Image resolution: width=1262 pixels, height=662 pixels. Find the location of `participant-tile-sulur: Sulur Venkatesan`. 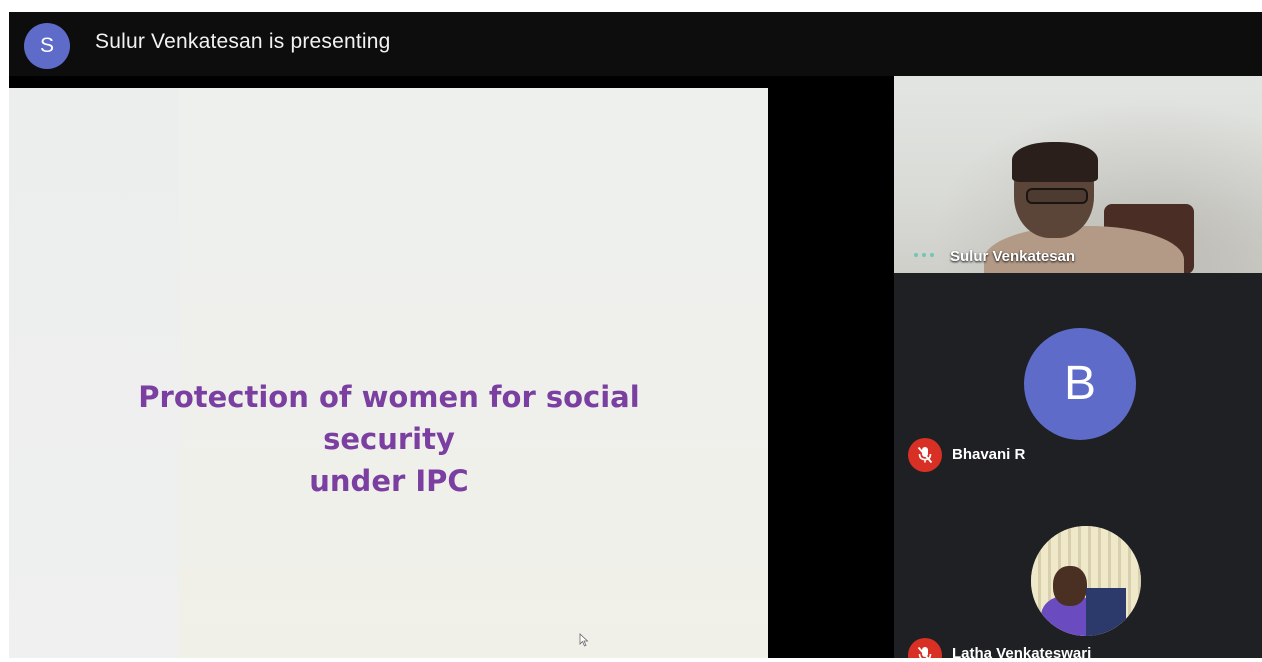

participant-tile-sulur: Sulur Venkatesan is located at coordinates (1078, 174).